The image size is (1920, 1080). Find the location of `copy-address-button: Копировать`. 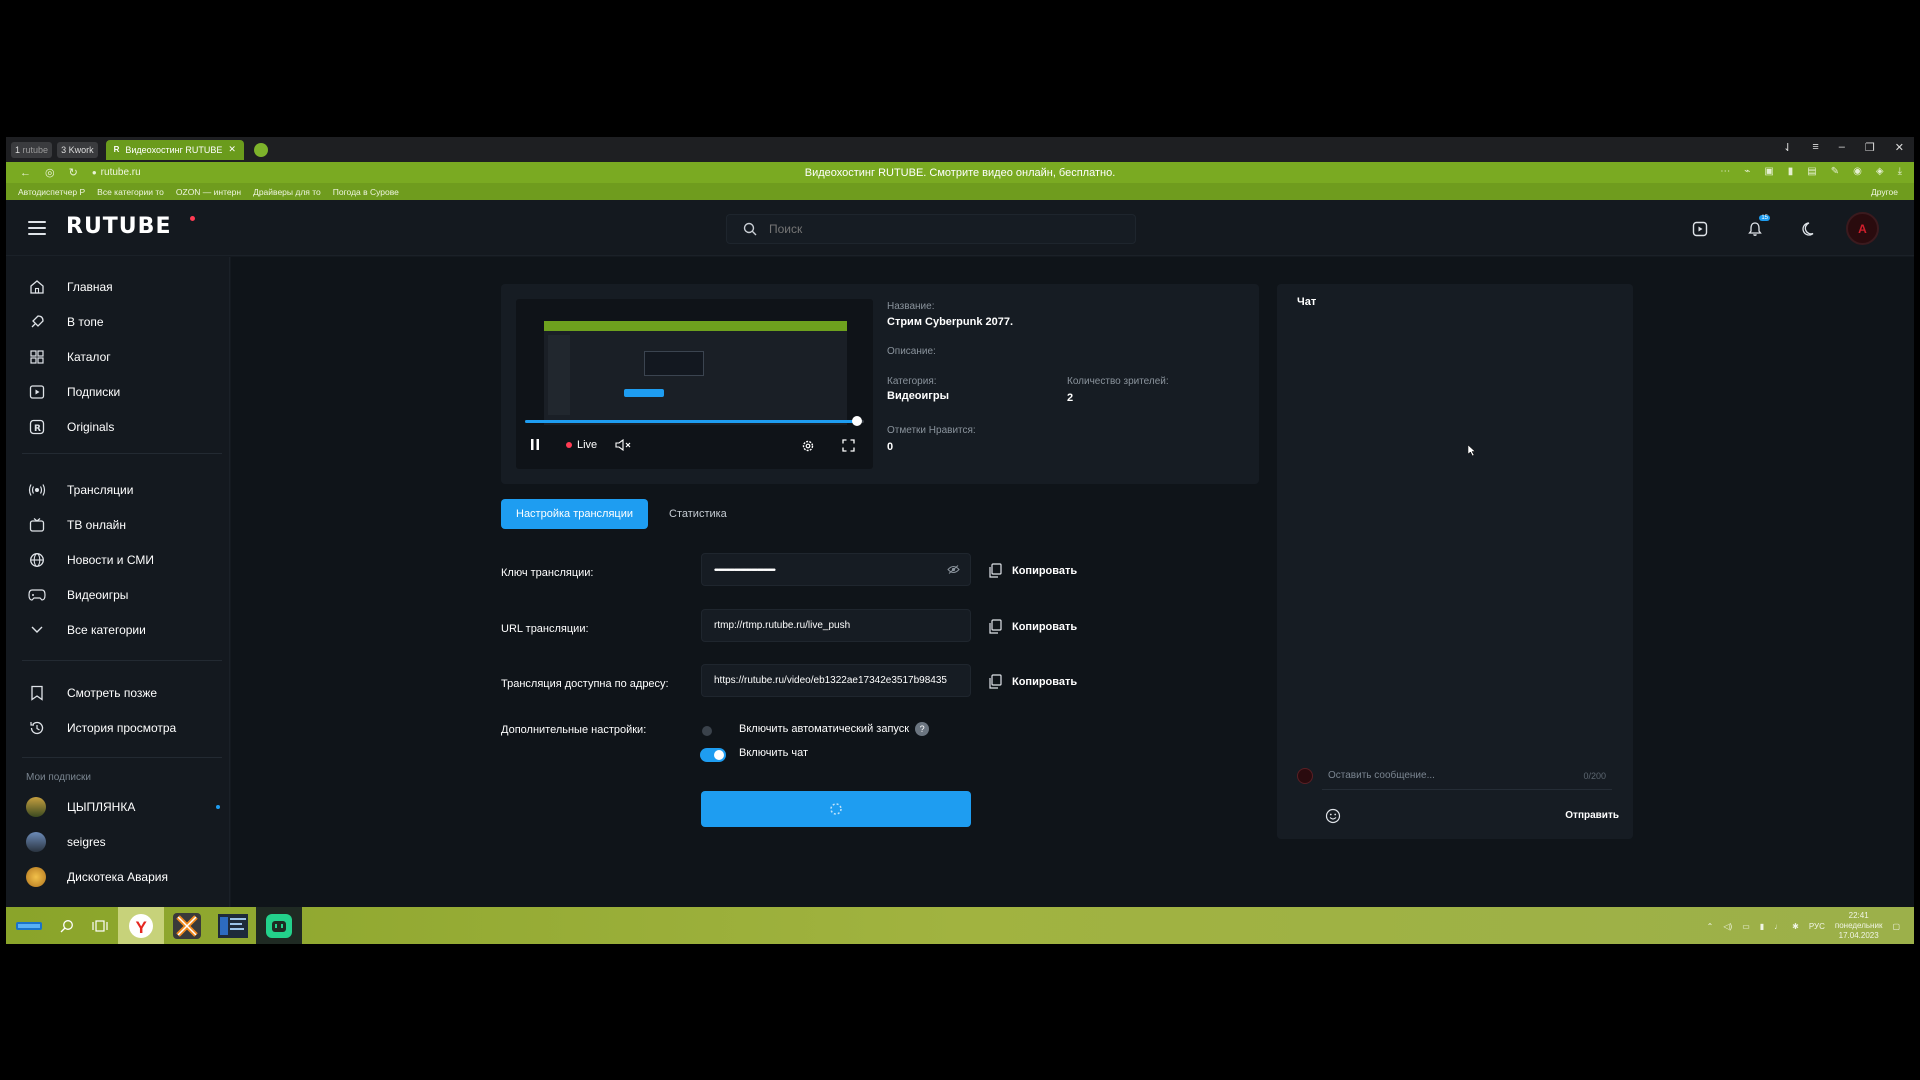

copy-address-button: Копировать is located at coordinates (1032, 681).